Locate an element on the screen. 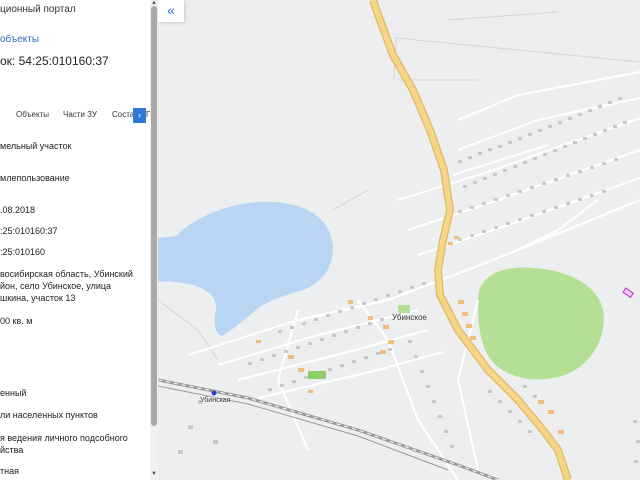 This screenshot has height=480, width=640. scrollbar-thumb is located at coordinates (154, 216).